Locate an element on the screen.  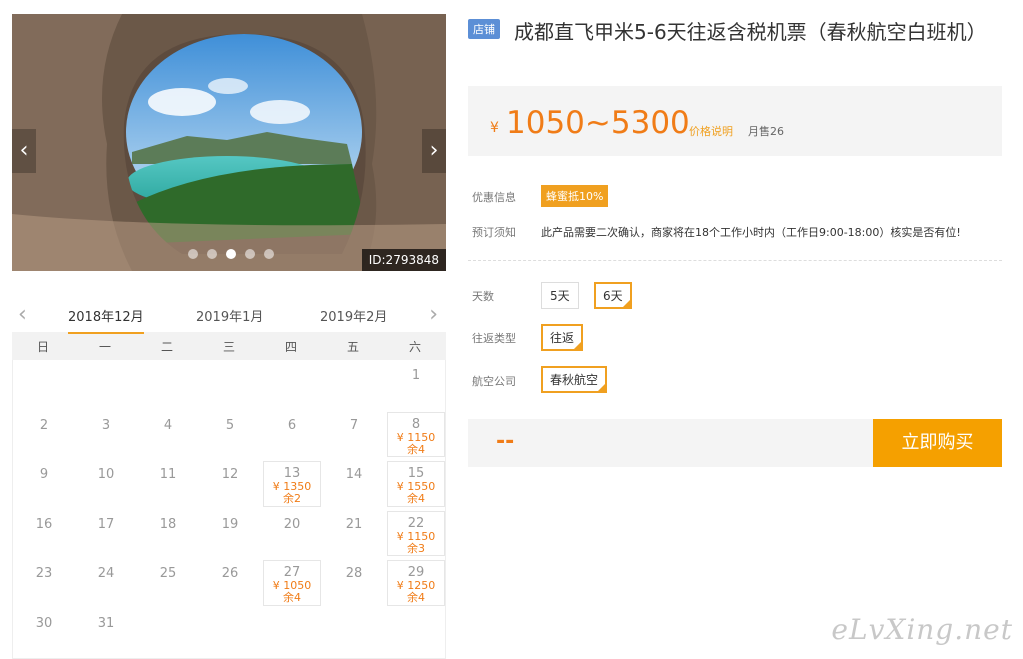
calendar-day: 11 is located at coordinates (168, 484).